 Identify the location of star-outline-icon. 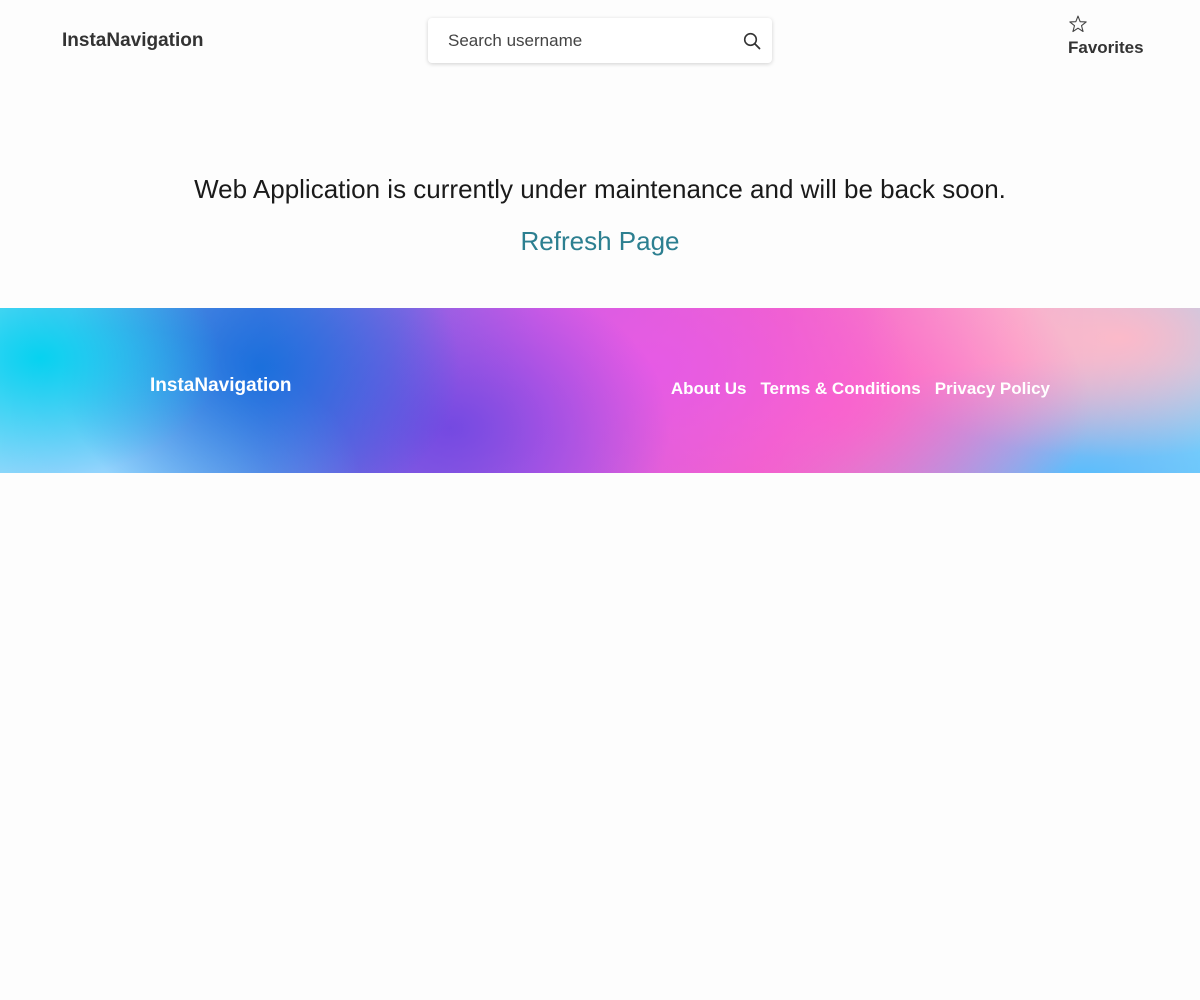
(1078, 24).